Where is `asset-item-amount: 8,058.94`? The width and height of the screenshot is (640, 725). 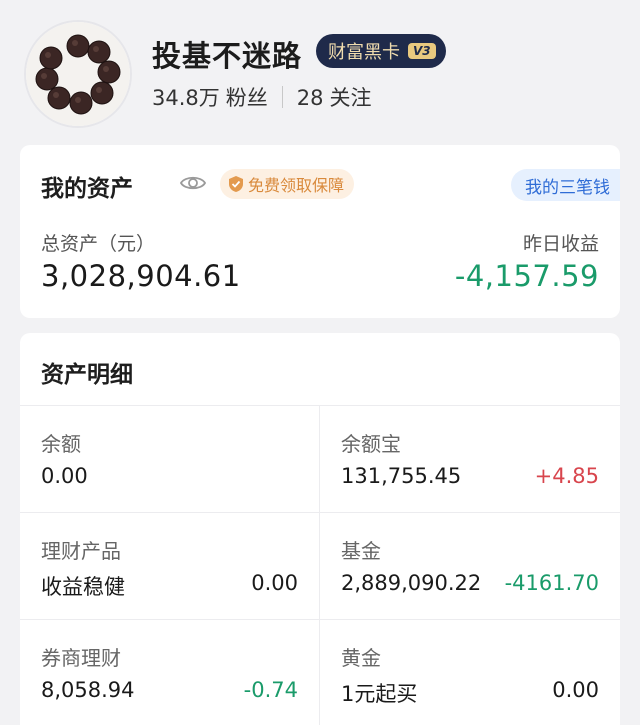 asset-item-amount: 8,058.94 is located at coordinates (88, 690).